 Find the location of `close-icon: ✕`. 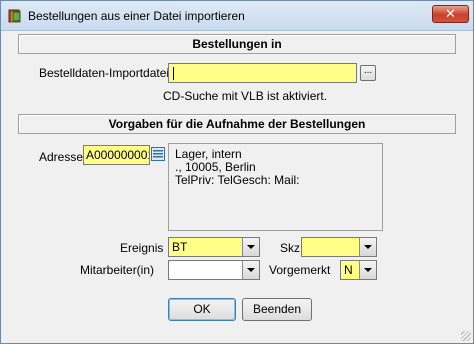

close-icon: ✕ is located at coordinates (450, 13).